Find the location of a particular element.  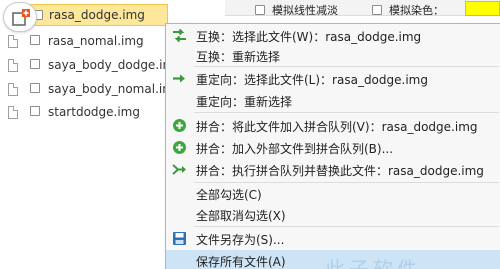

menu-item-label: 保存所有文件(A) is located at coordinates (241, 262).